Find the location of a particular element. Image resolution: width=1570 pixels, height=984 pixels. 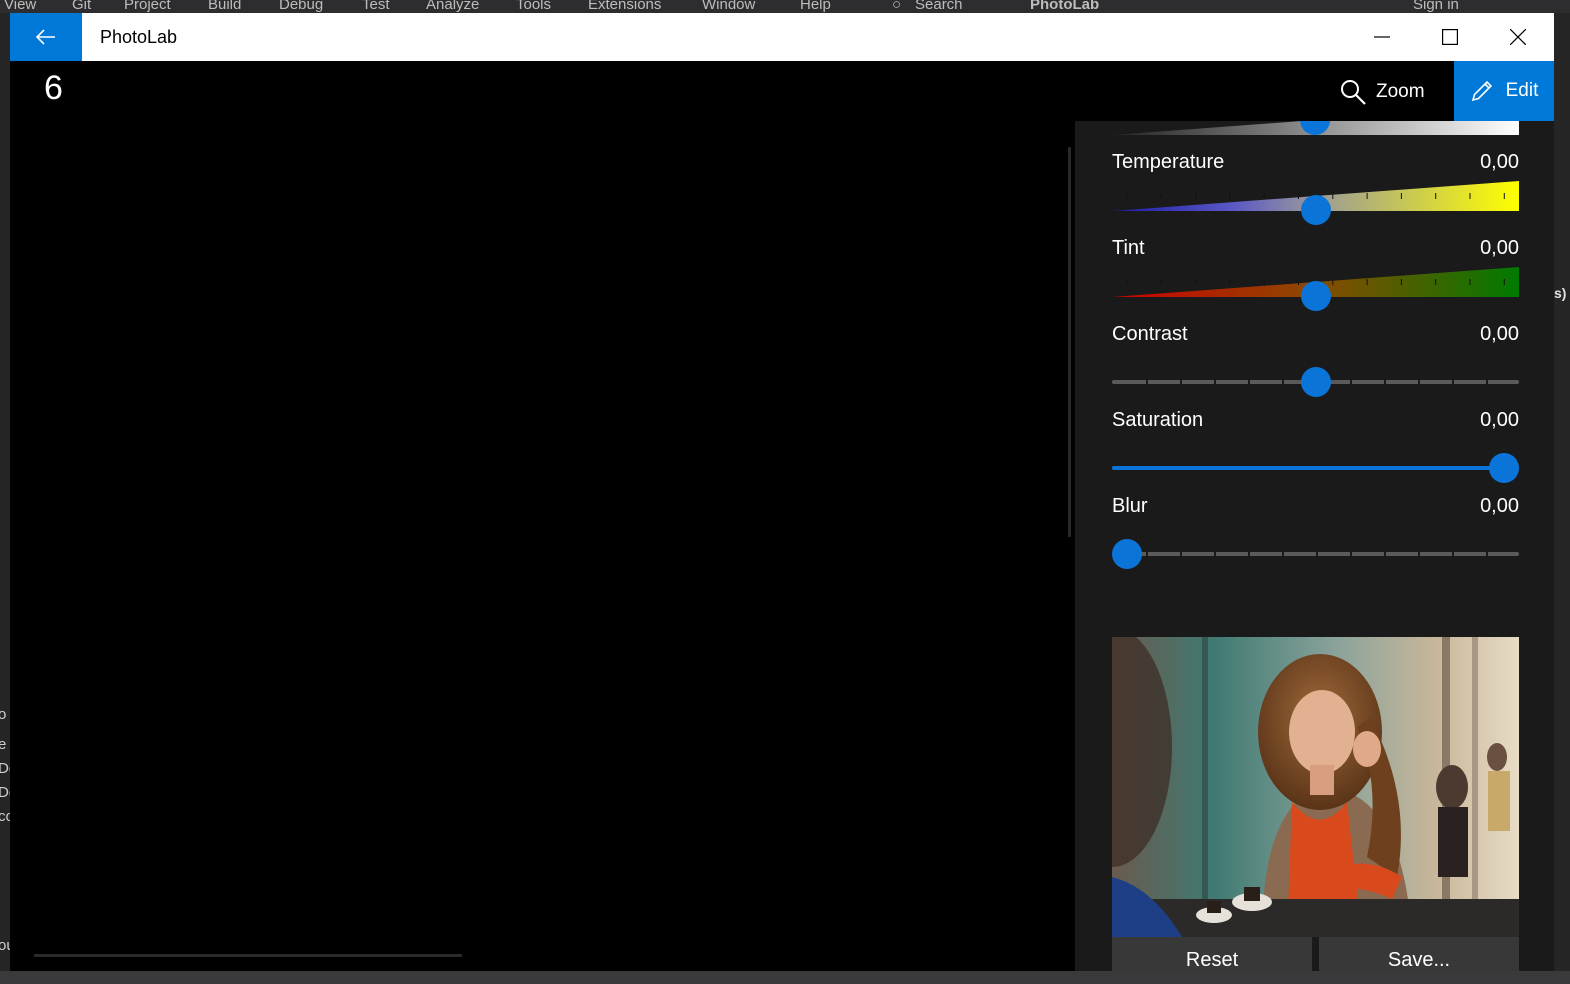

tint-slider: Tint 0,00 is located at coordinates (1315, 280).